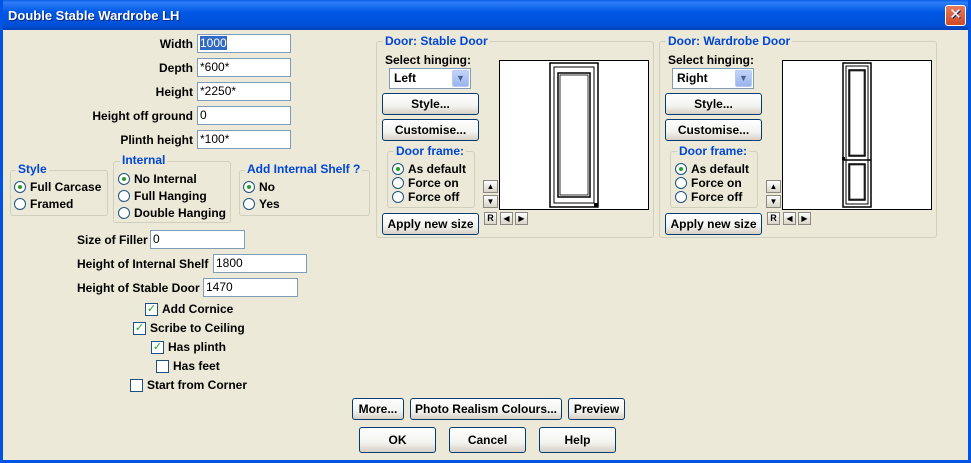 The height and width of the screenshot is (463, 971). I want to click on wardrobe-reset-view-button: R, so click(773, 218).